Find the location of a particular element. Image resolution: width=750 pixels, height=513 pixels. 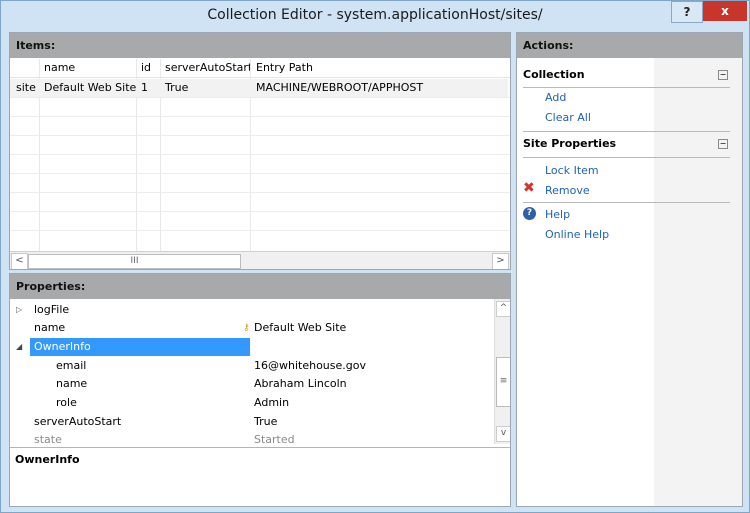

column-header-id: id is located at coordinates (151, 68).